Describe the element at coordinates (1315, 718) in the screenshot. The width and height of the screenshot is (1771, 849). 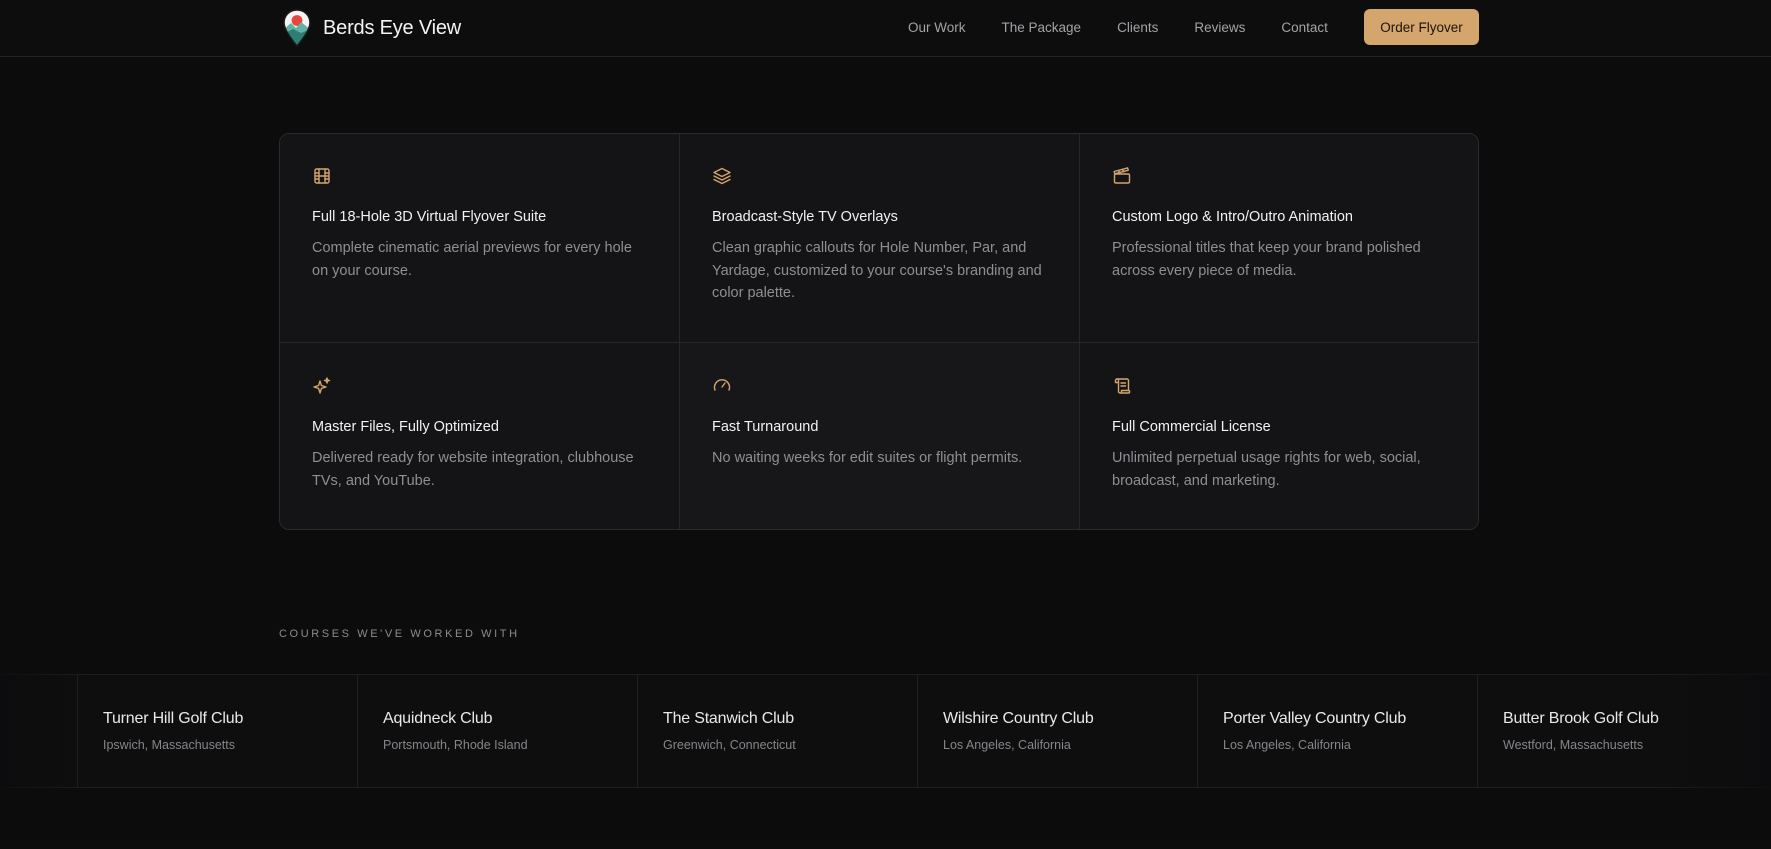
I see `course-name: Porter Valley Country Club` at that location.